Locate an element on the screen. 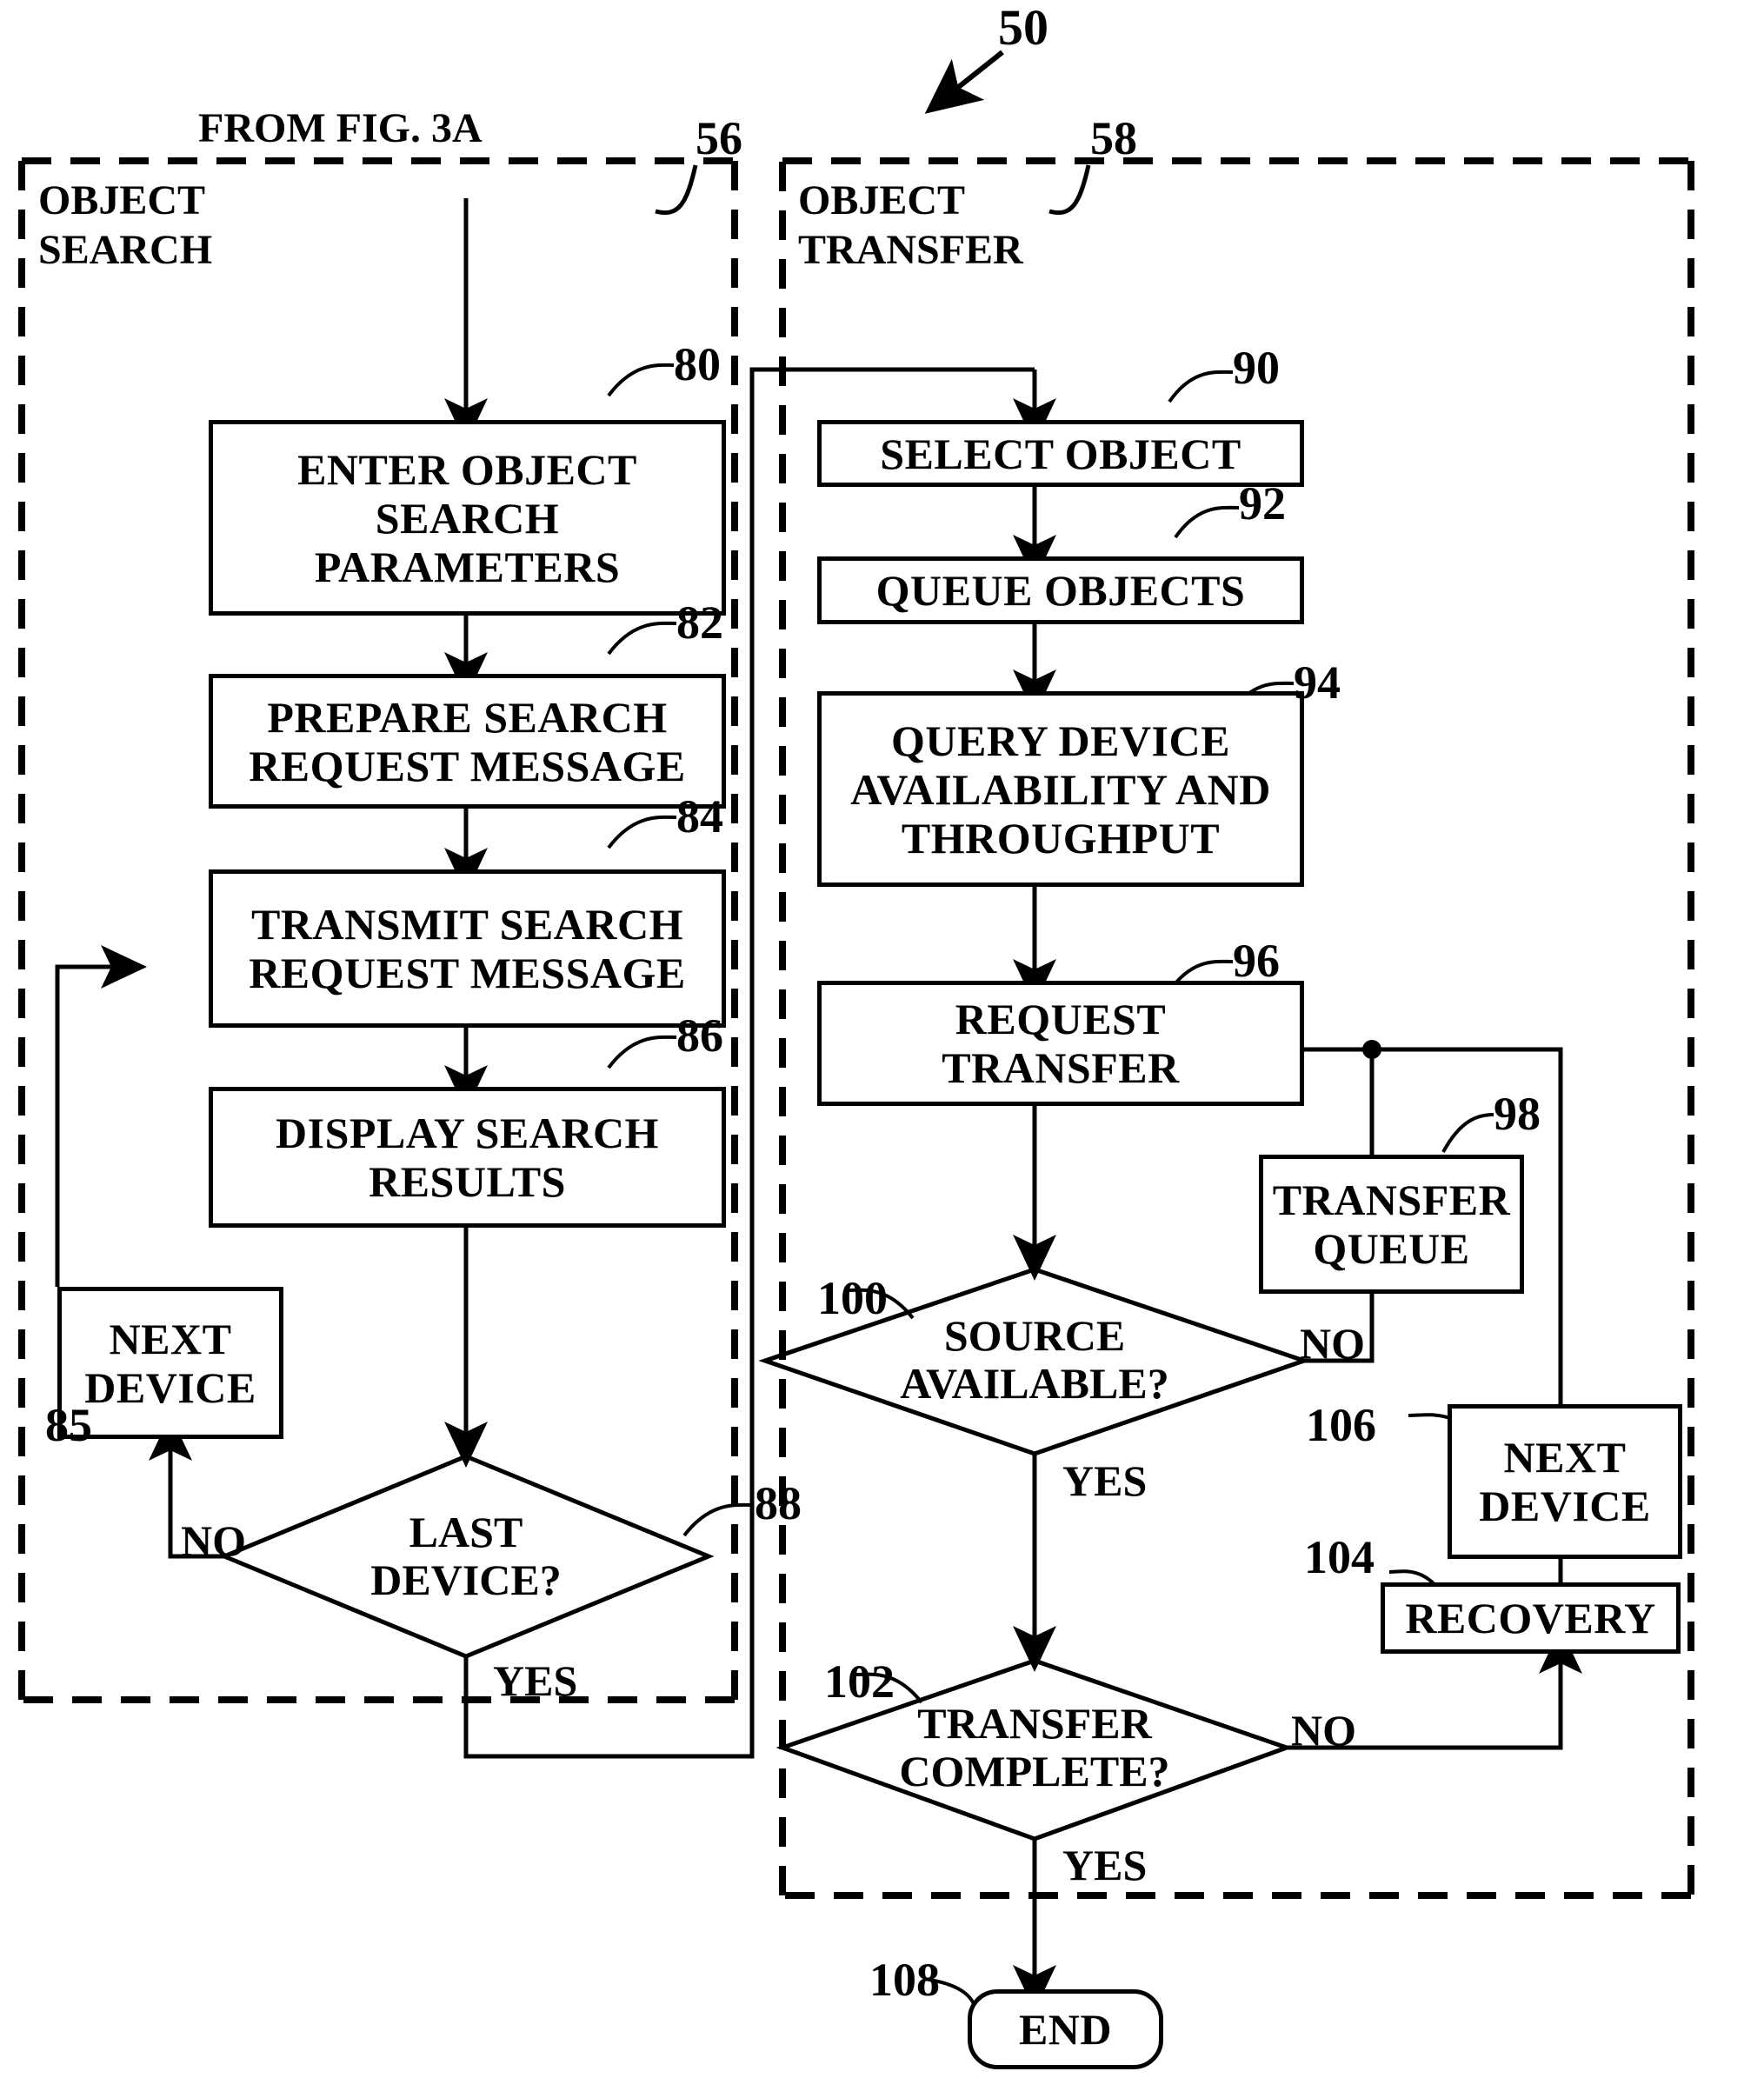  node-label: END is located at coordinates (1065, 2029).